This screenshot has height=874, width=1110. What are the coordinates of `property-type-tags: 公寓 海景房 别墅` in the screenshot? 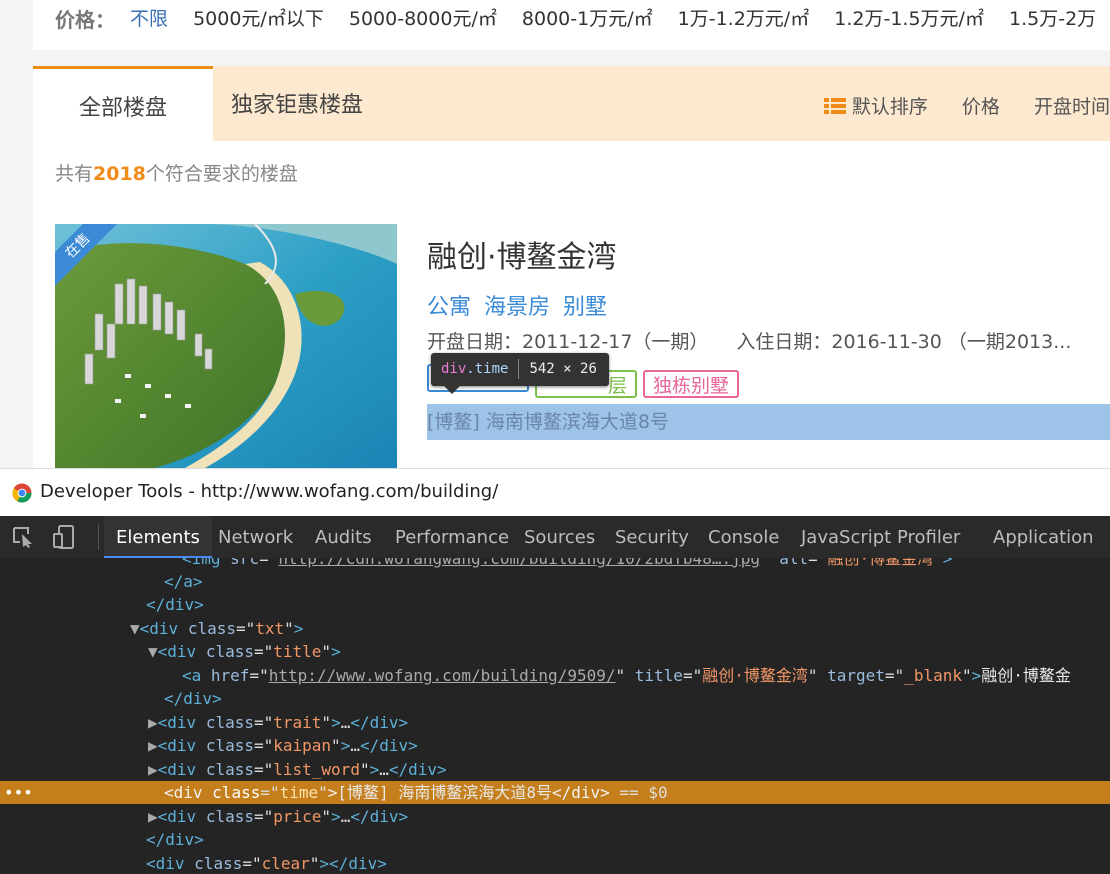 It's located at (520, 305).